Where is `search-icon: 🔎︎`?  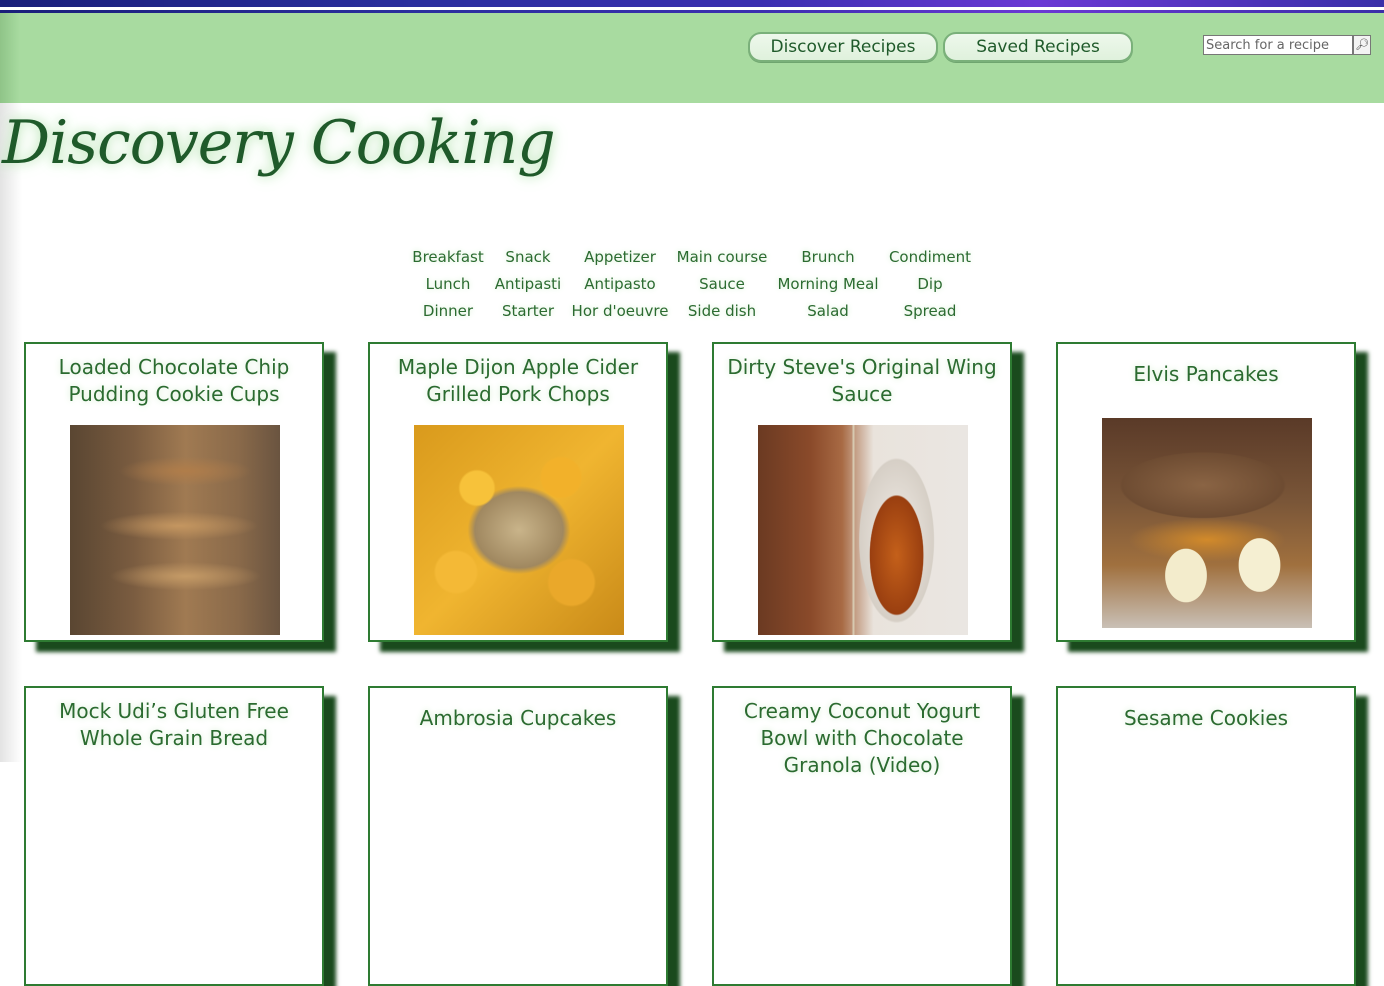
search-icon: 🔎︎ is located at coordinates (1362, 44).